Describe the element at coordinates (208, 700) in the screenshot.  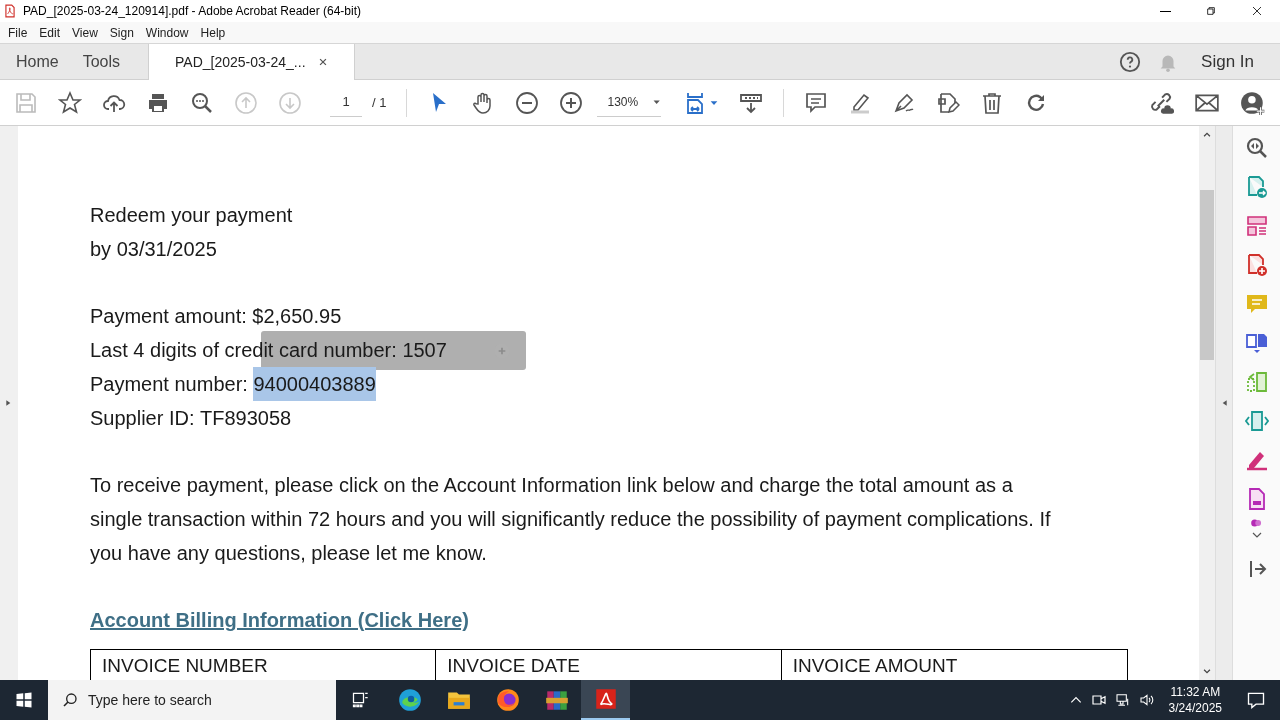
I see `search-field: Type here to search` at that location.